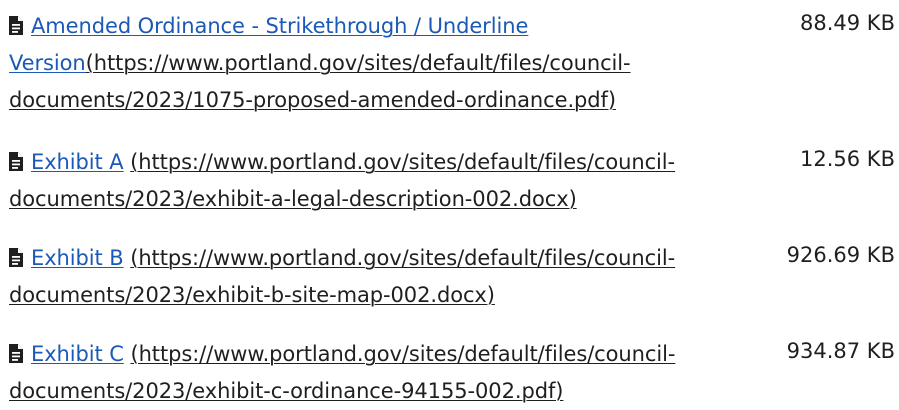 The width and height of the screenshot is (899, 410). What do you see at coordinates (77, 258) in the screenshot?
I see `file-link: Exhibit B` at bounding box center [77, 258].